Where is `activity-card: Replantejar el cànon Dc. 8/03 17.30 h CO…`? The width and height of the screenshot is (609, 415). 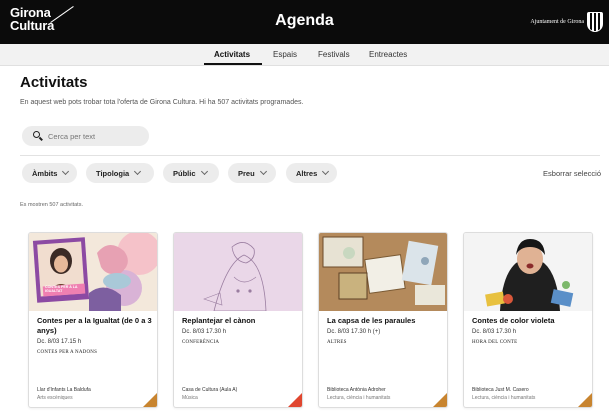 activity-card: Replantejar el cànon Dc. 8/03 17.30 h CO… is located at coordinates (238, 320).